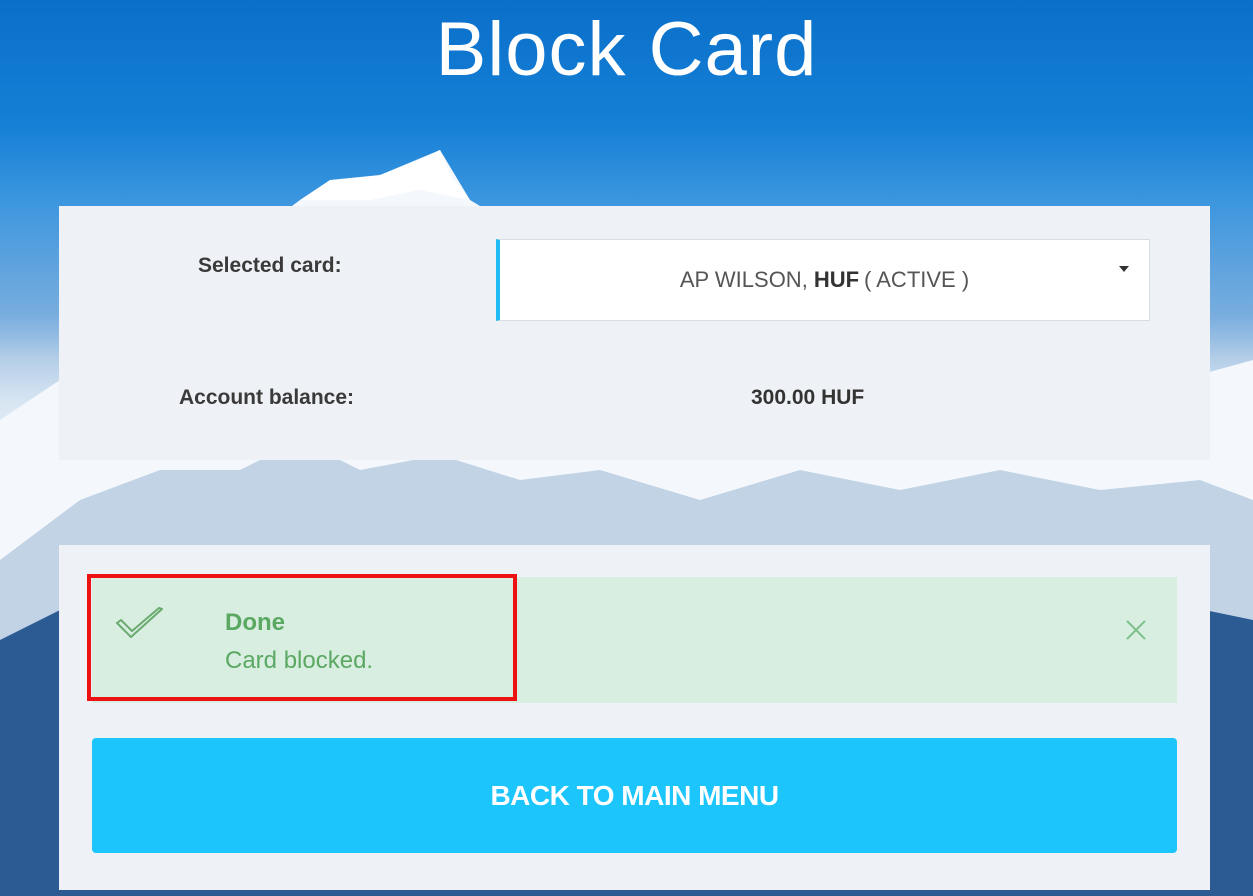  I want to click on back-to-main-menu-button: BACK TO MAIN MENU, so click(634, 795).